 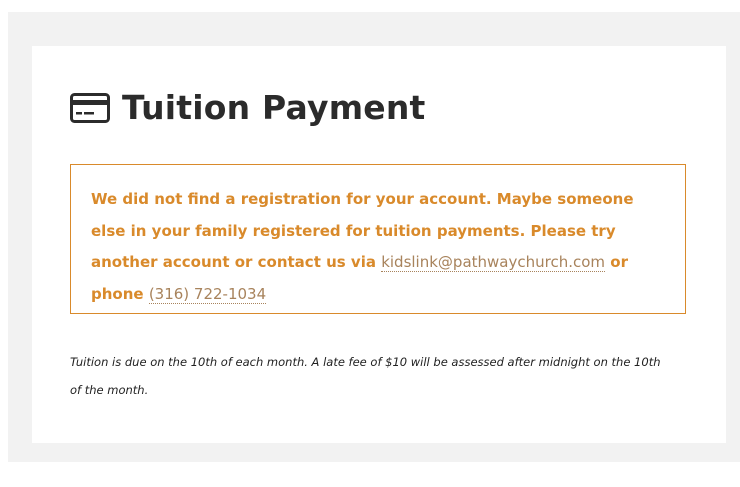 I want to click on email-link: kidslink@pathwaychurch.com, so click(x=493, y=262).